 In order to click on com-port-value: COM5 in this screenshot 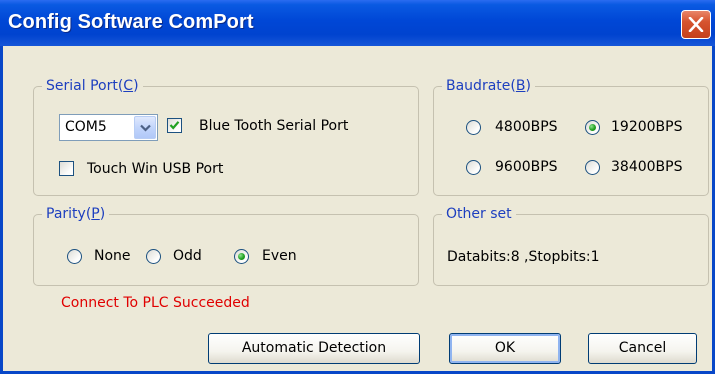, I will do `click(86, 127)`.